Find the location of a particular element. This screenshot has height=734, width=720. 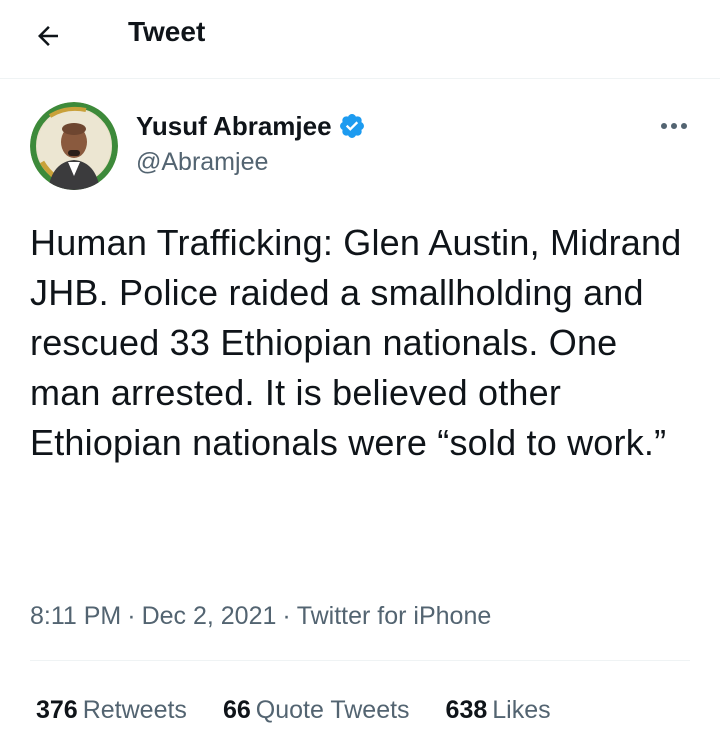

tweet-stats: 376 Retweets 66 Quote Tweets 638 Likes is located at coordinates (311, 710).